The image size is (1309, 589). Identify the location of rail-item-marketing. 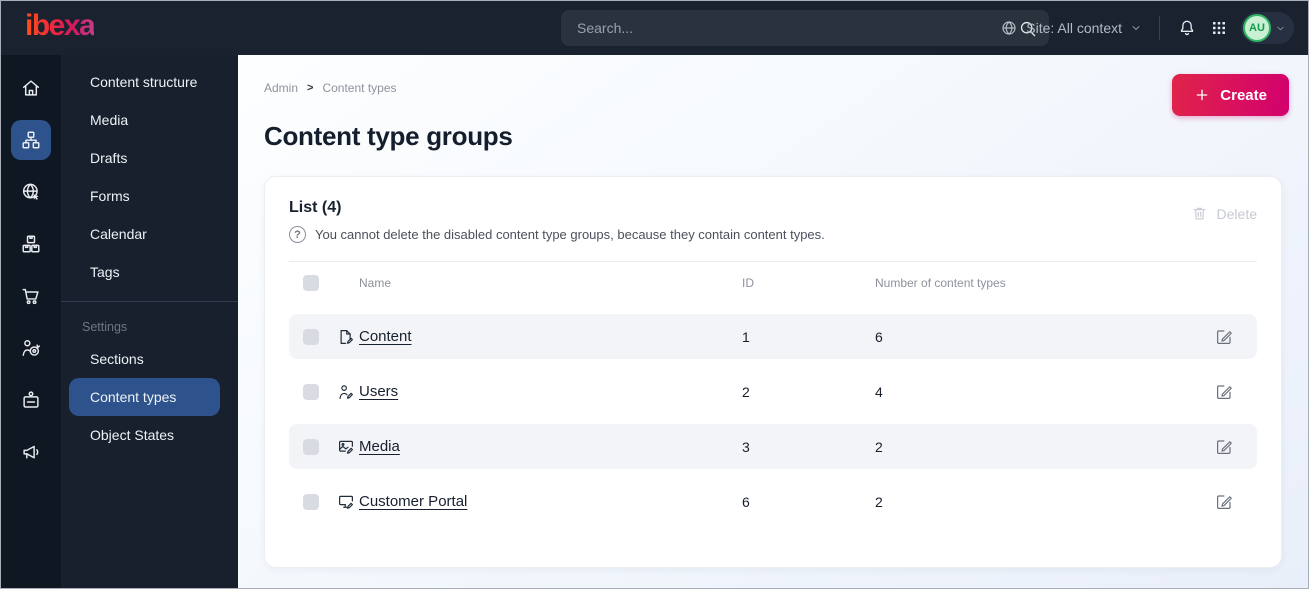
(31, 452).